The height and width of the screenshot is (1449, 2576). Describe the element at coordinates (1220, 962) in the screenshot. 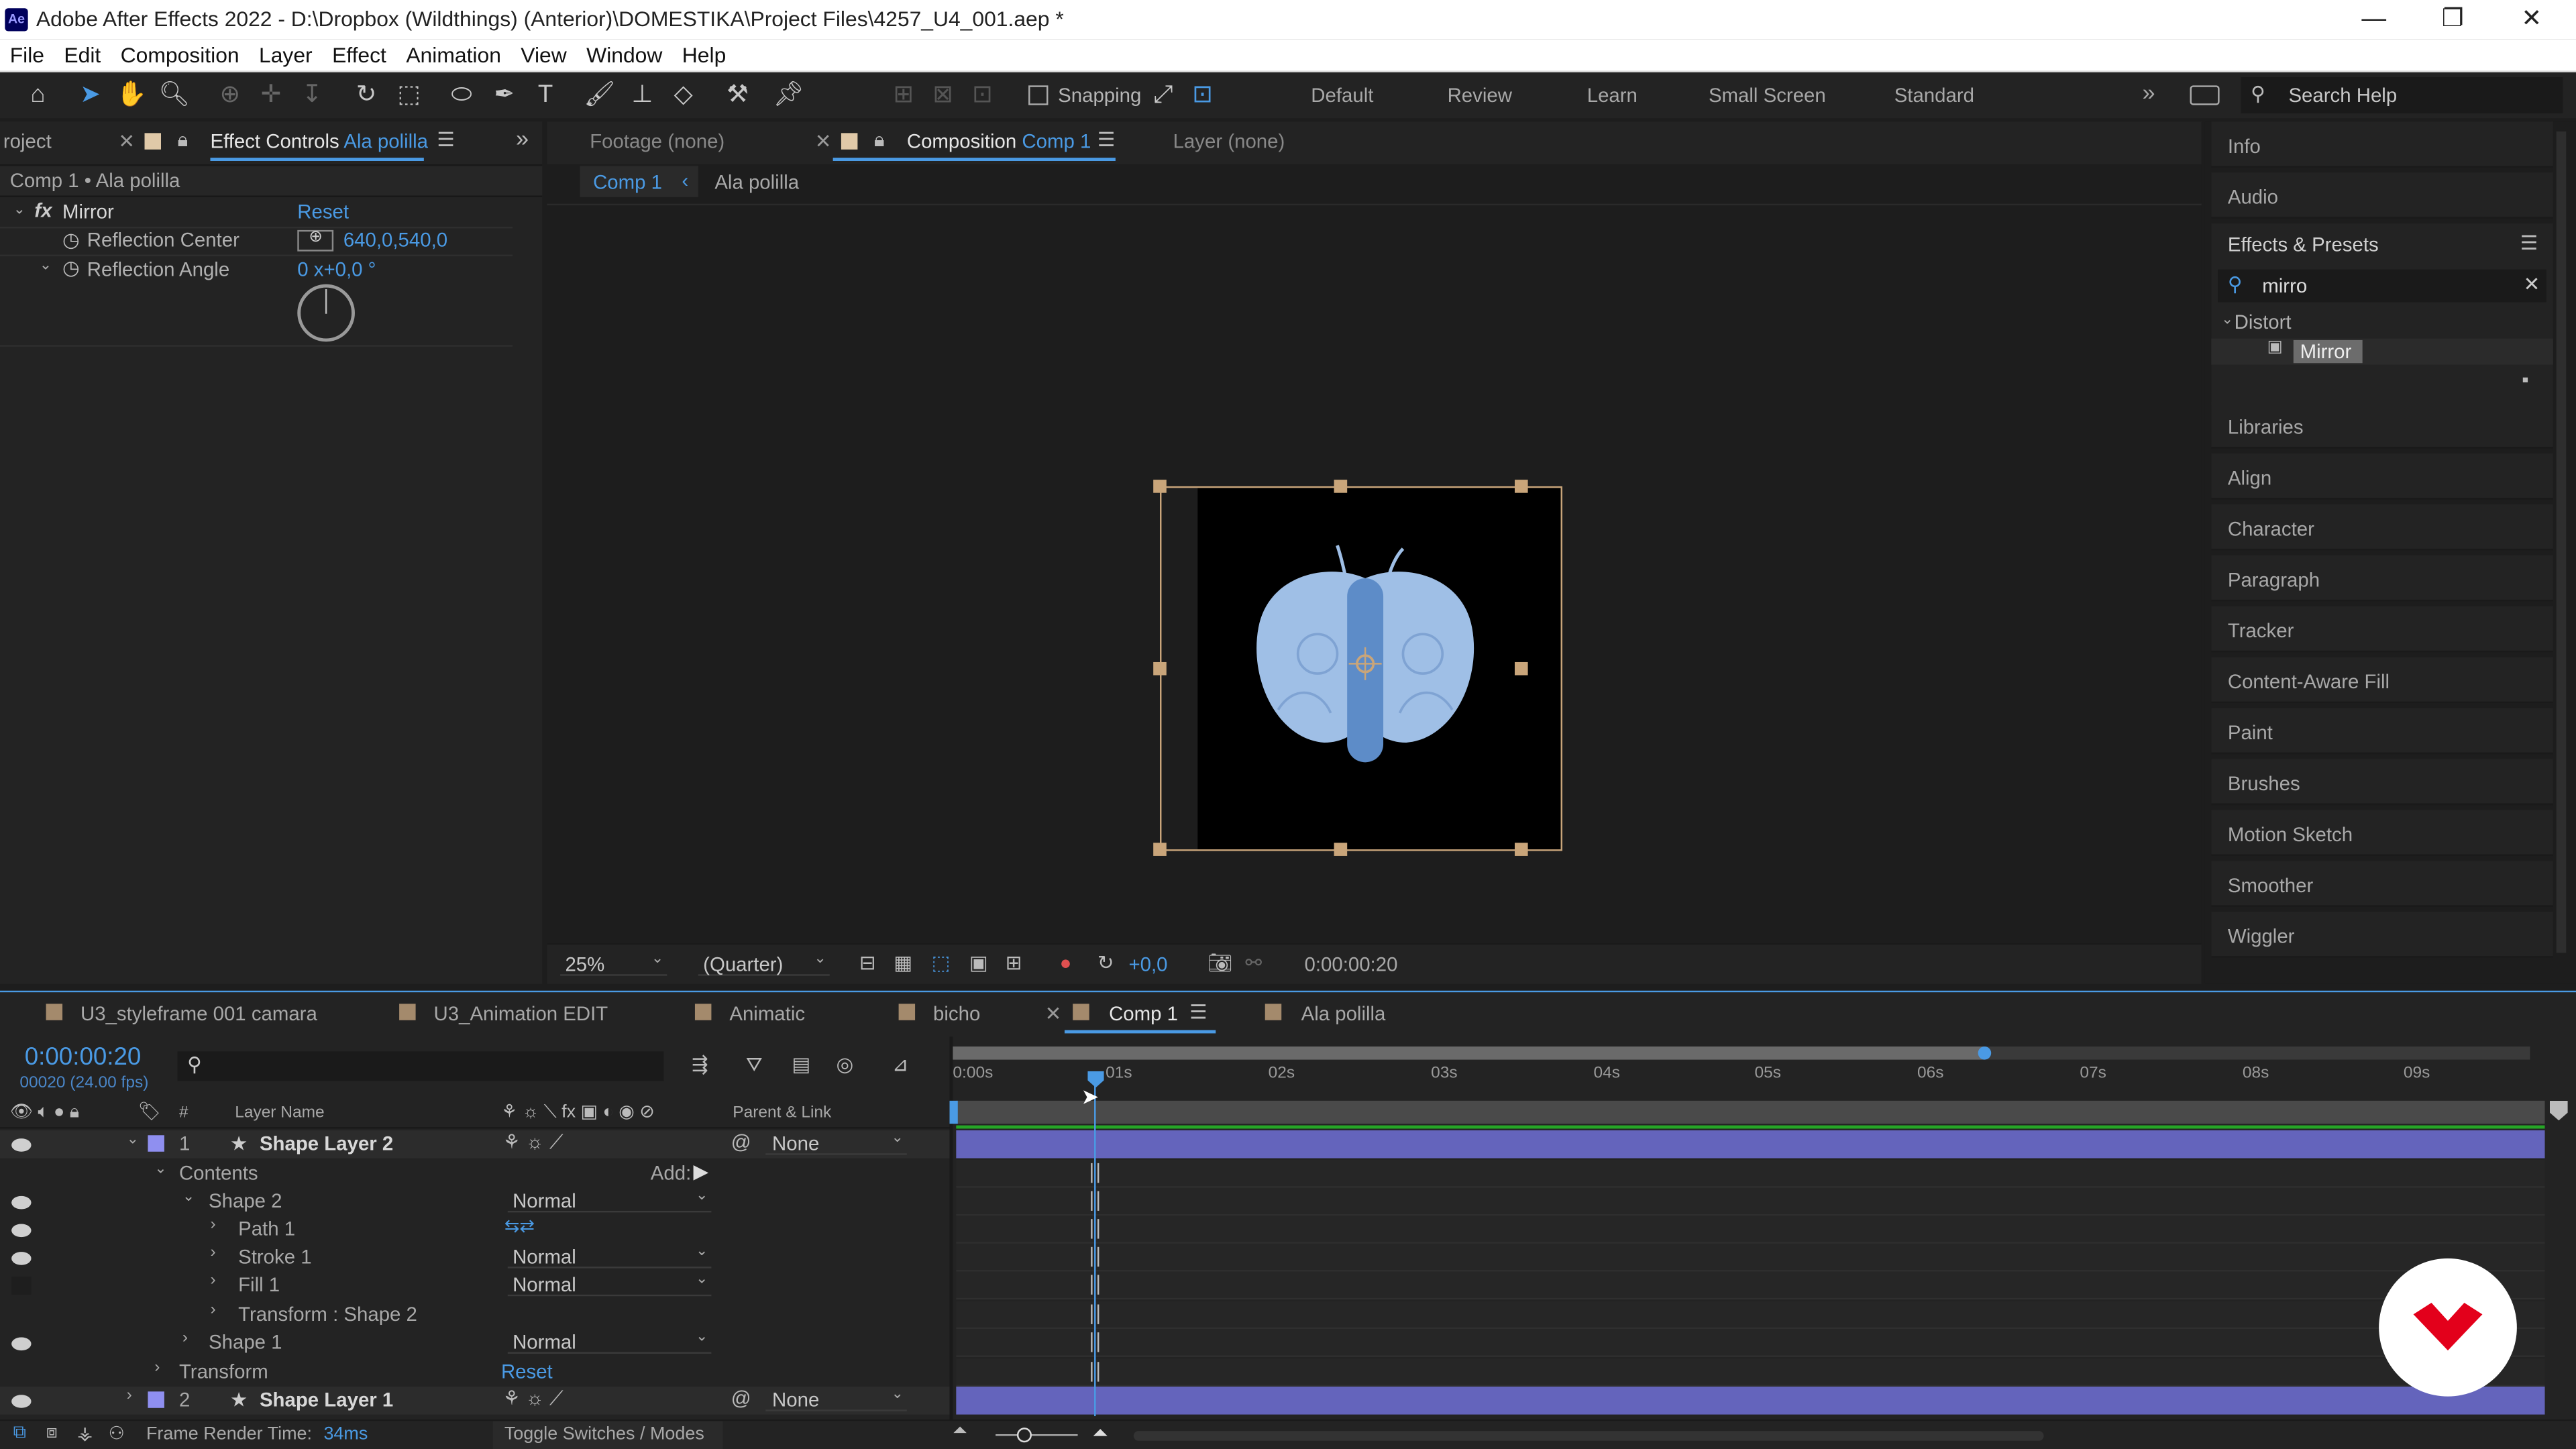

I see `snapshot-icon: 📷︎` at that location.